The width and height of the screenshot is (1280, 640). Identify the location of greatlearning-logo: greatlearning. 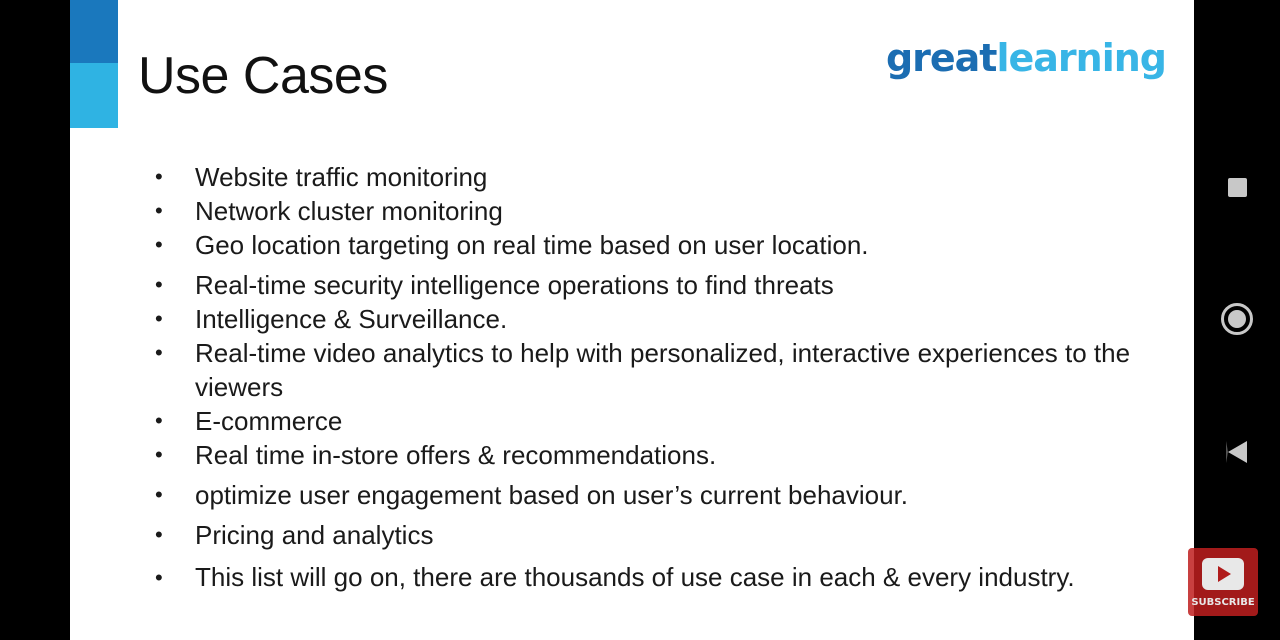
(1026, 58).